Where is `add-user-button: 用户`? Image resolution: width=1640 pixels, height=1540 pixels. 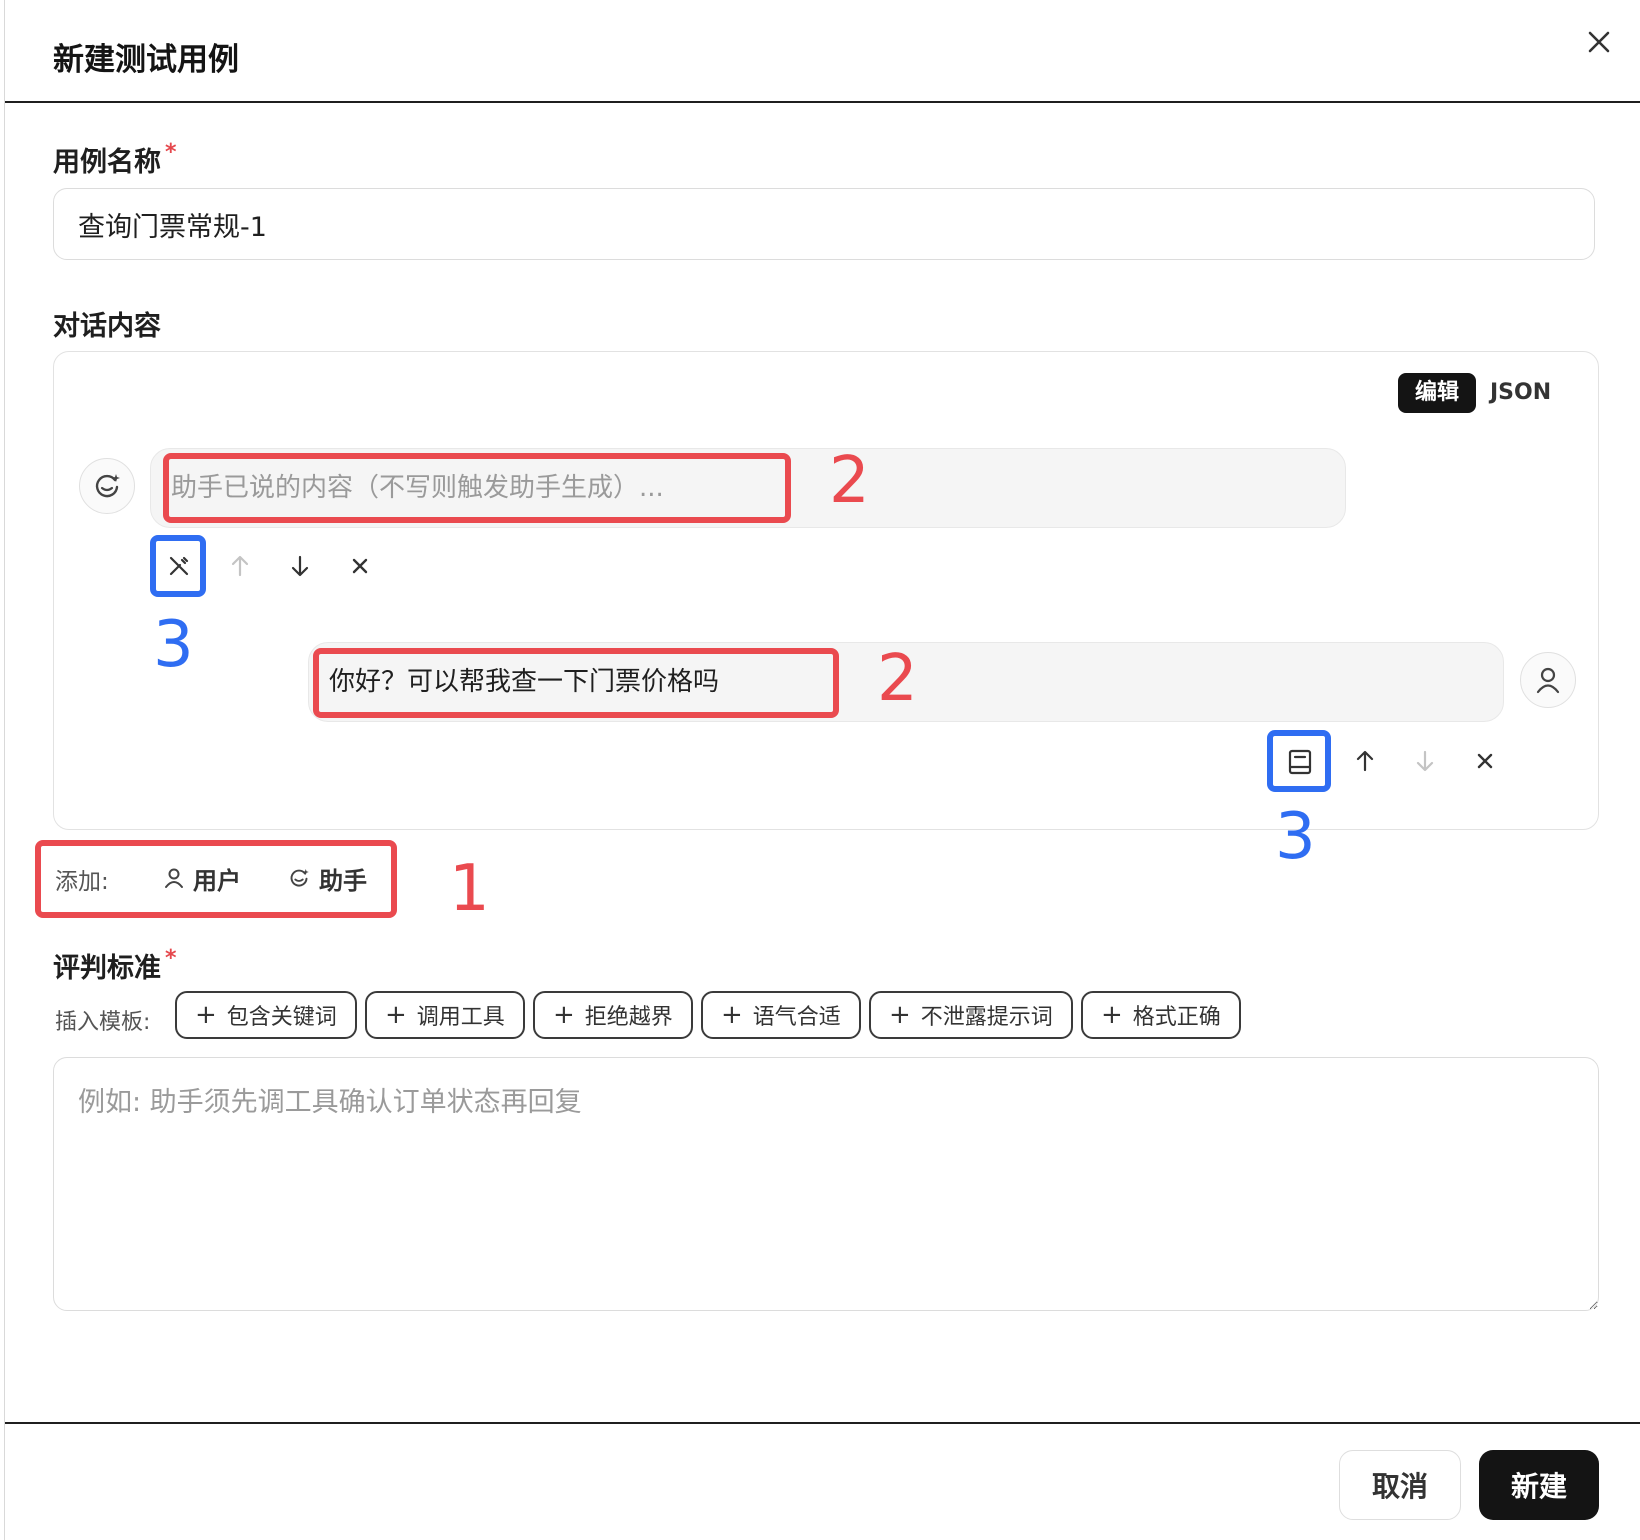 add-user-button: 用户 is located at coordinates (202, 878).